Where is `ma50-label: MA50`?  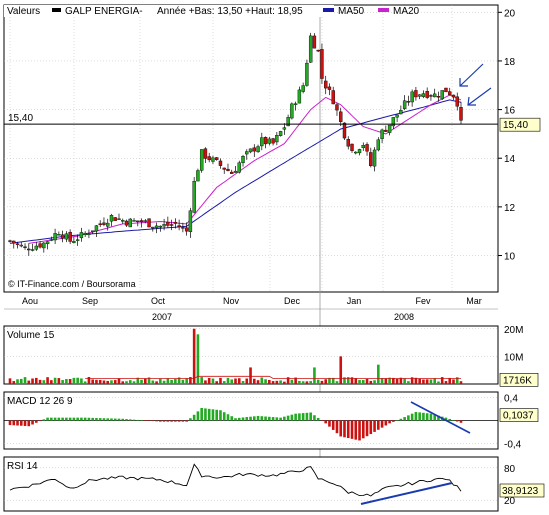 ma50-label: MA50 is located at coordinates (351, 11).